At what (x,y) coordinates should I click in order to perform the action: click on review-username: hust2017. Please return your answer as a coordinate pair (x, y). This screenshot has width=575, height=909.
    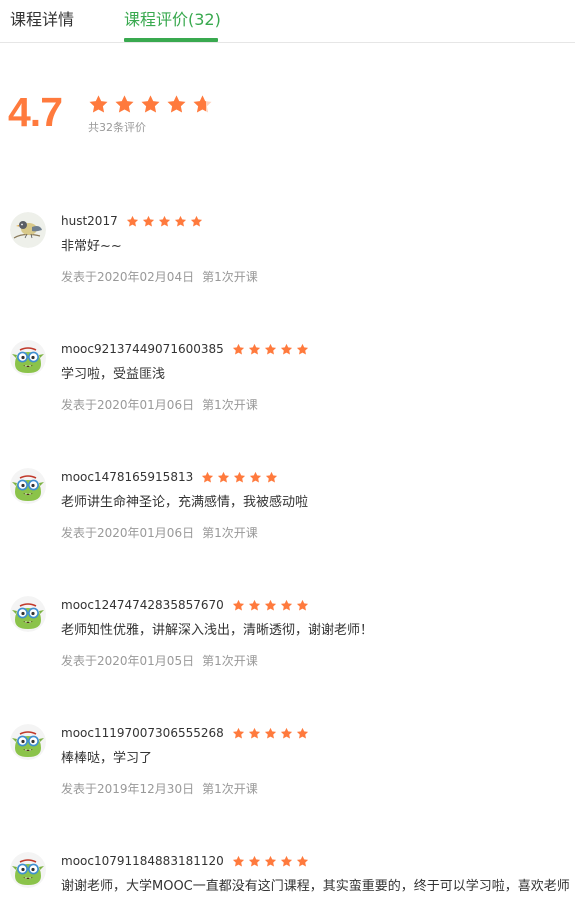
    Looking at the image, I should click on (89, 221).